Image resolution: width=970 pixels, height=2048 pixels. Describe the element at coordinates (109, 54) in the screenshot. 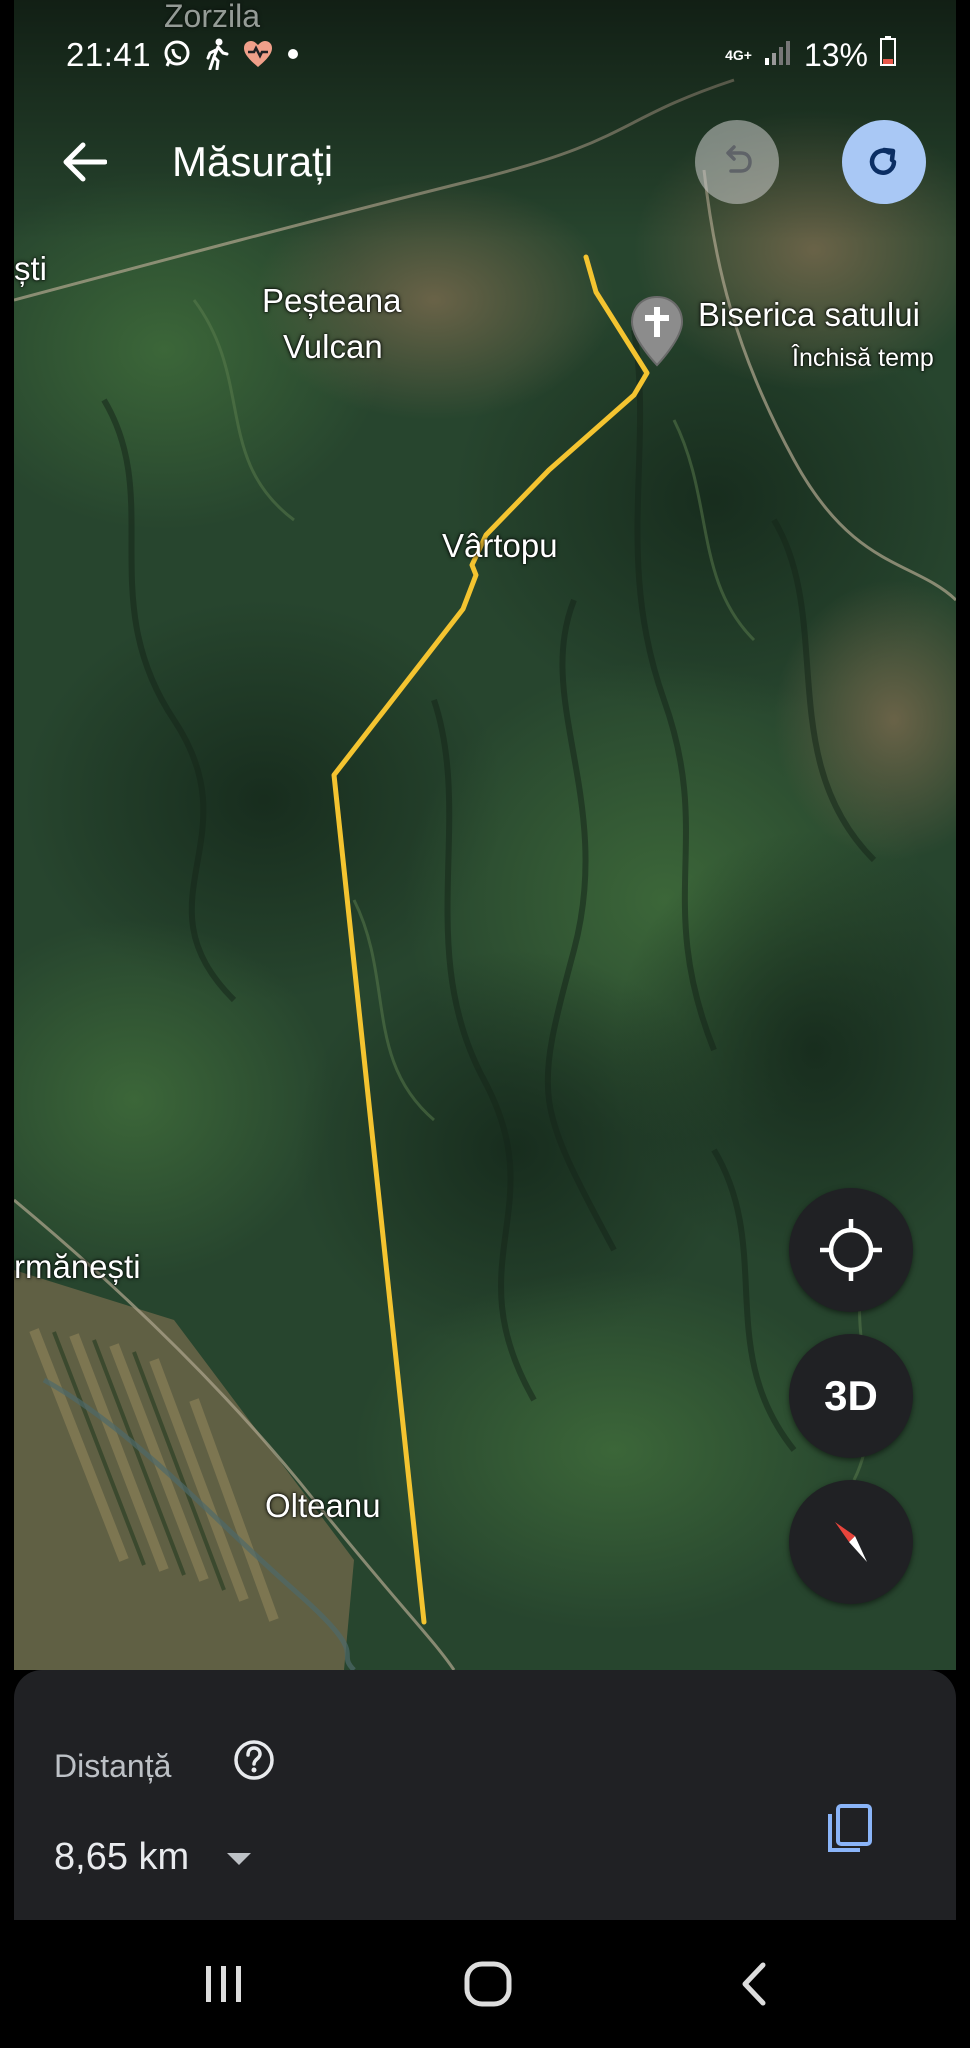

I see `status-time: 21:41` at that location.